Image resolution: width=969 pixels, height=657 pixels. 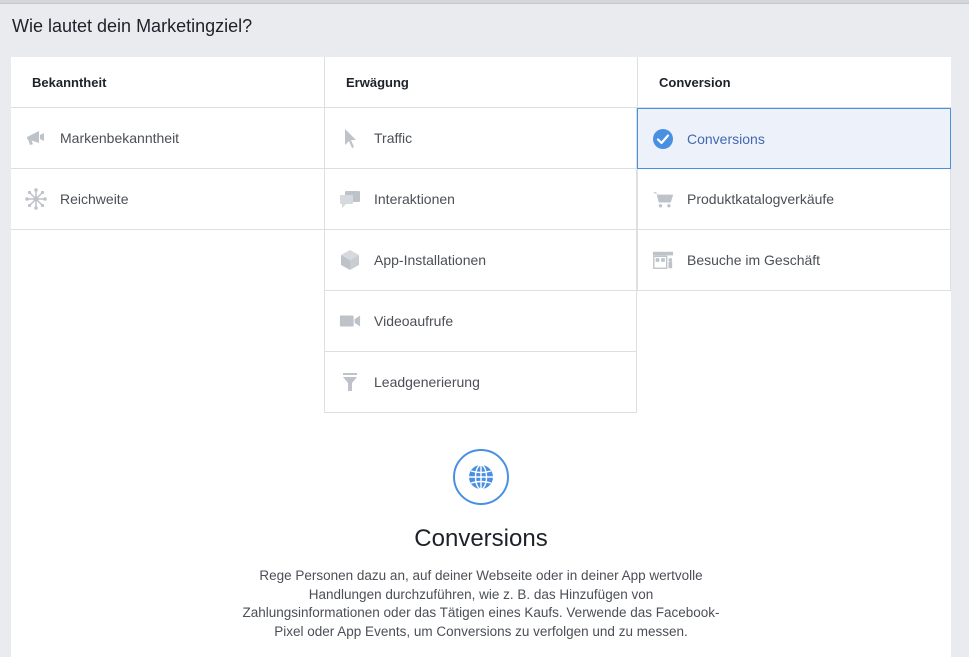 What do you see at coordinates (414, 199) in the screenshot?
I see `objective-label: Interaktionen` at bounding box center [414, 199].